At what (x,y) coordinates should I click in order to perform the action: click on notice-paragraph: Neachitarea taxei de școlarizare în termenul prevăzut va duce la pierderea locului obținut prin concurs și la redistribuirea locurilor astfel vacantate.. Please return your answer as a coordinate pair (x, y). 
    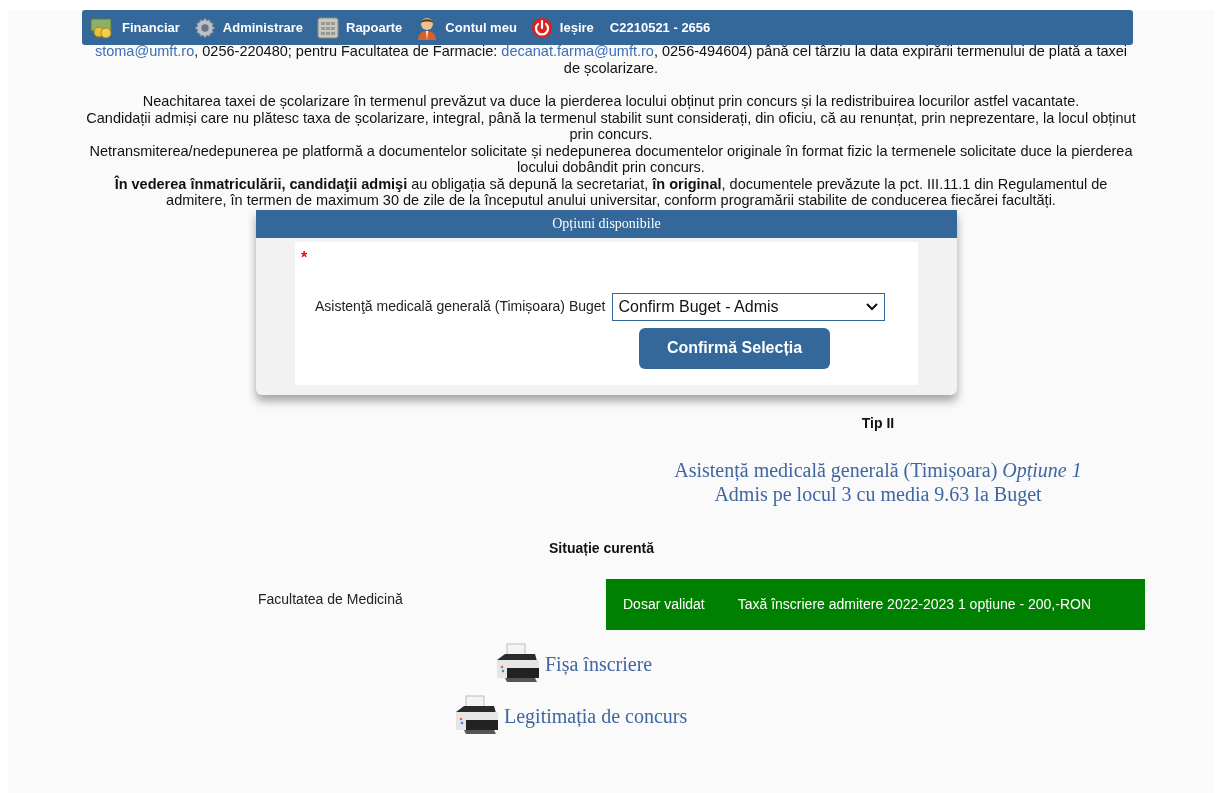
    Looking at the image, I should click on (611, 101).